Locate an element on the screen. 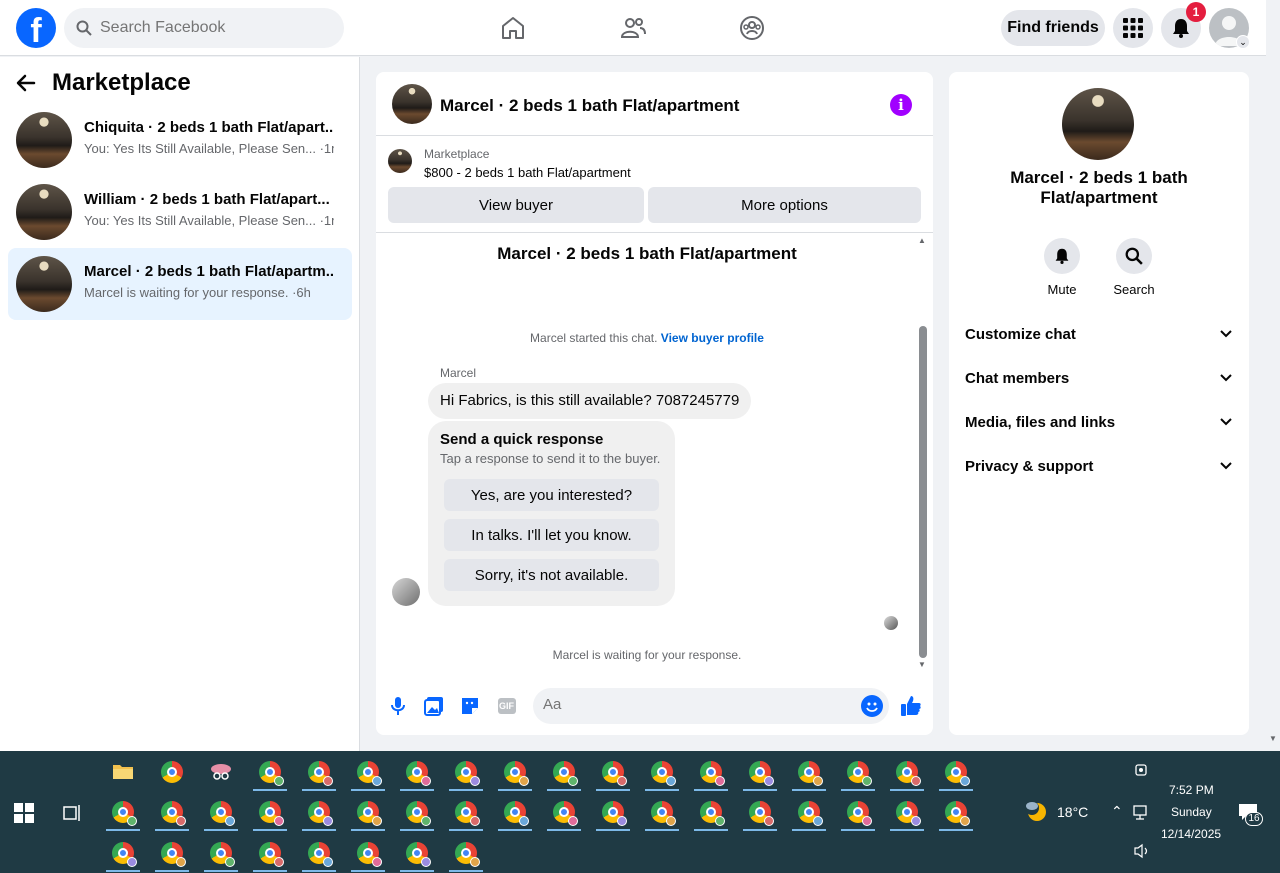 The height and width of the screenshot is (873, 1280). find-friends-button: Find friends is located at coordinates (1053, 28).